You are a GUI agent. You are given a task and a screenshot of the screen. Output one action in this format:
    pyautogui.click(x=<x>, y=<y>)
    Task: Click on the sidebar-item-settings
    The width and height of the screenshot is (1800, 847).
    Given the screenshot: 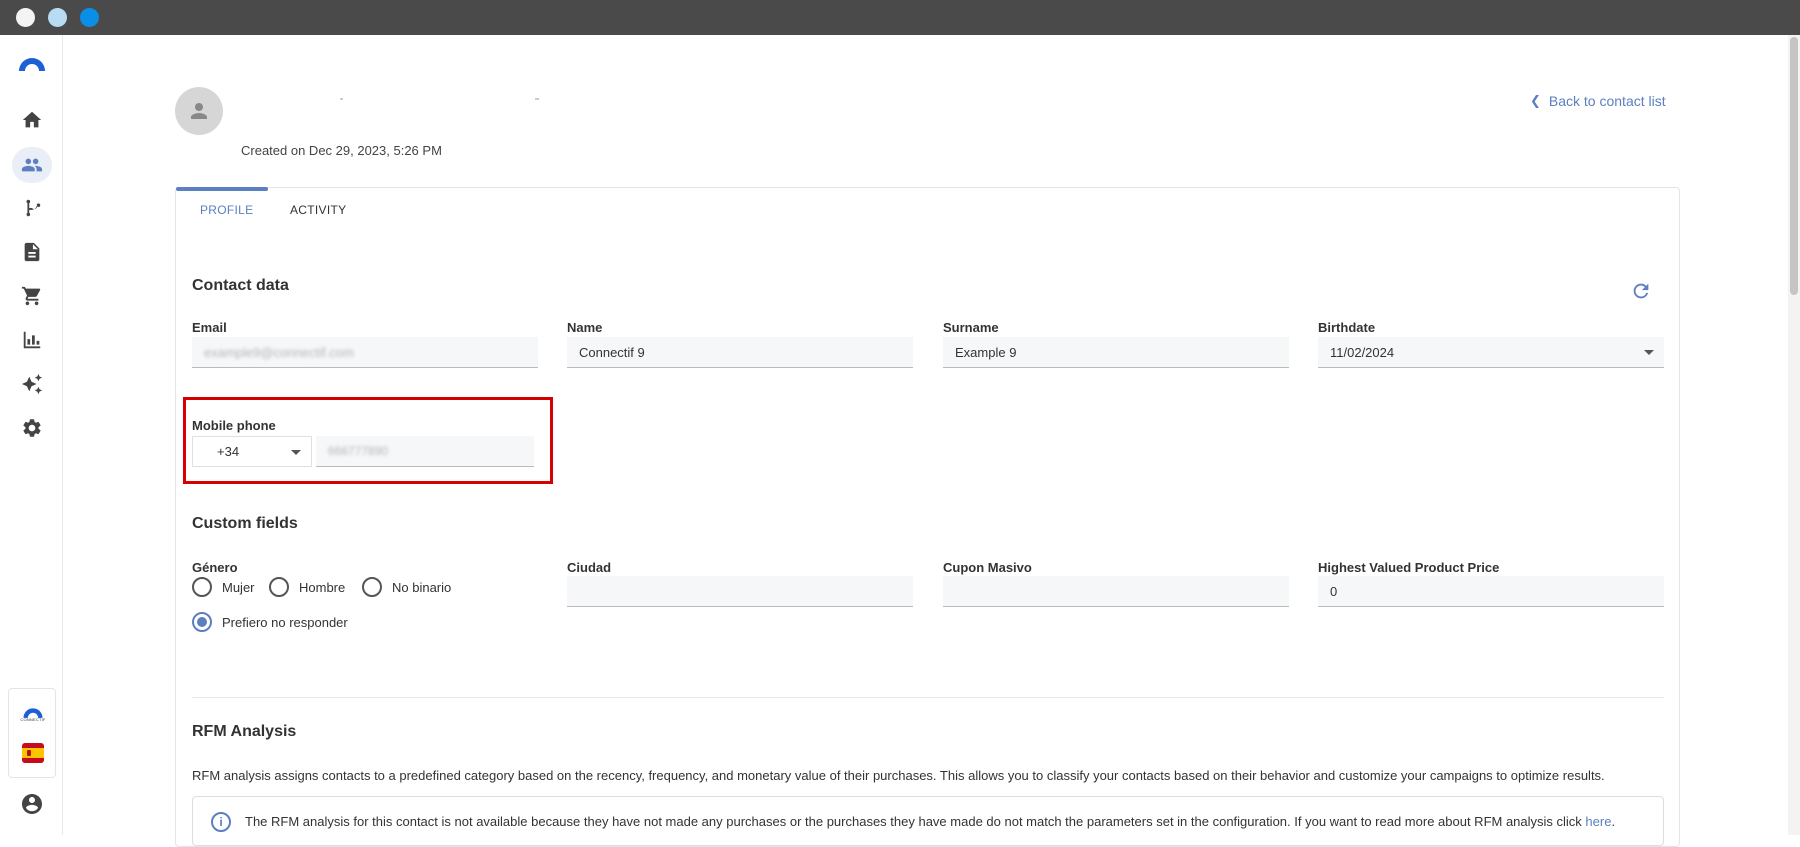 What is the action you would take?
    pyautogui.click(x=32, y=428)
    